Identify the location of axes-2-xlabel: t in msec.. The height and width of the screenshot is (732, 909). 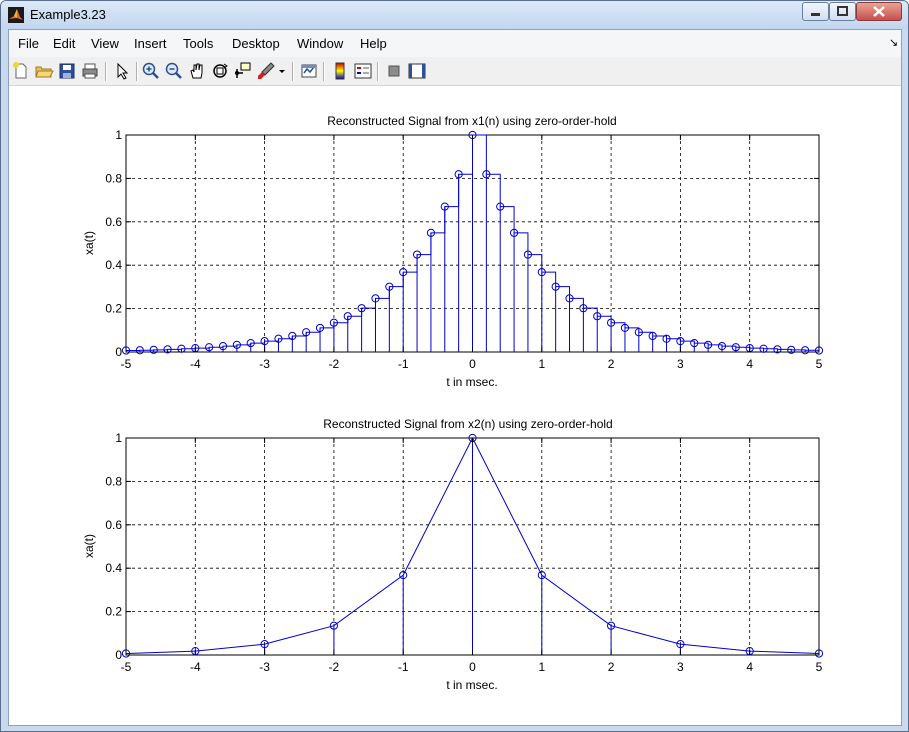
(471, 685).